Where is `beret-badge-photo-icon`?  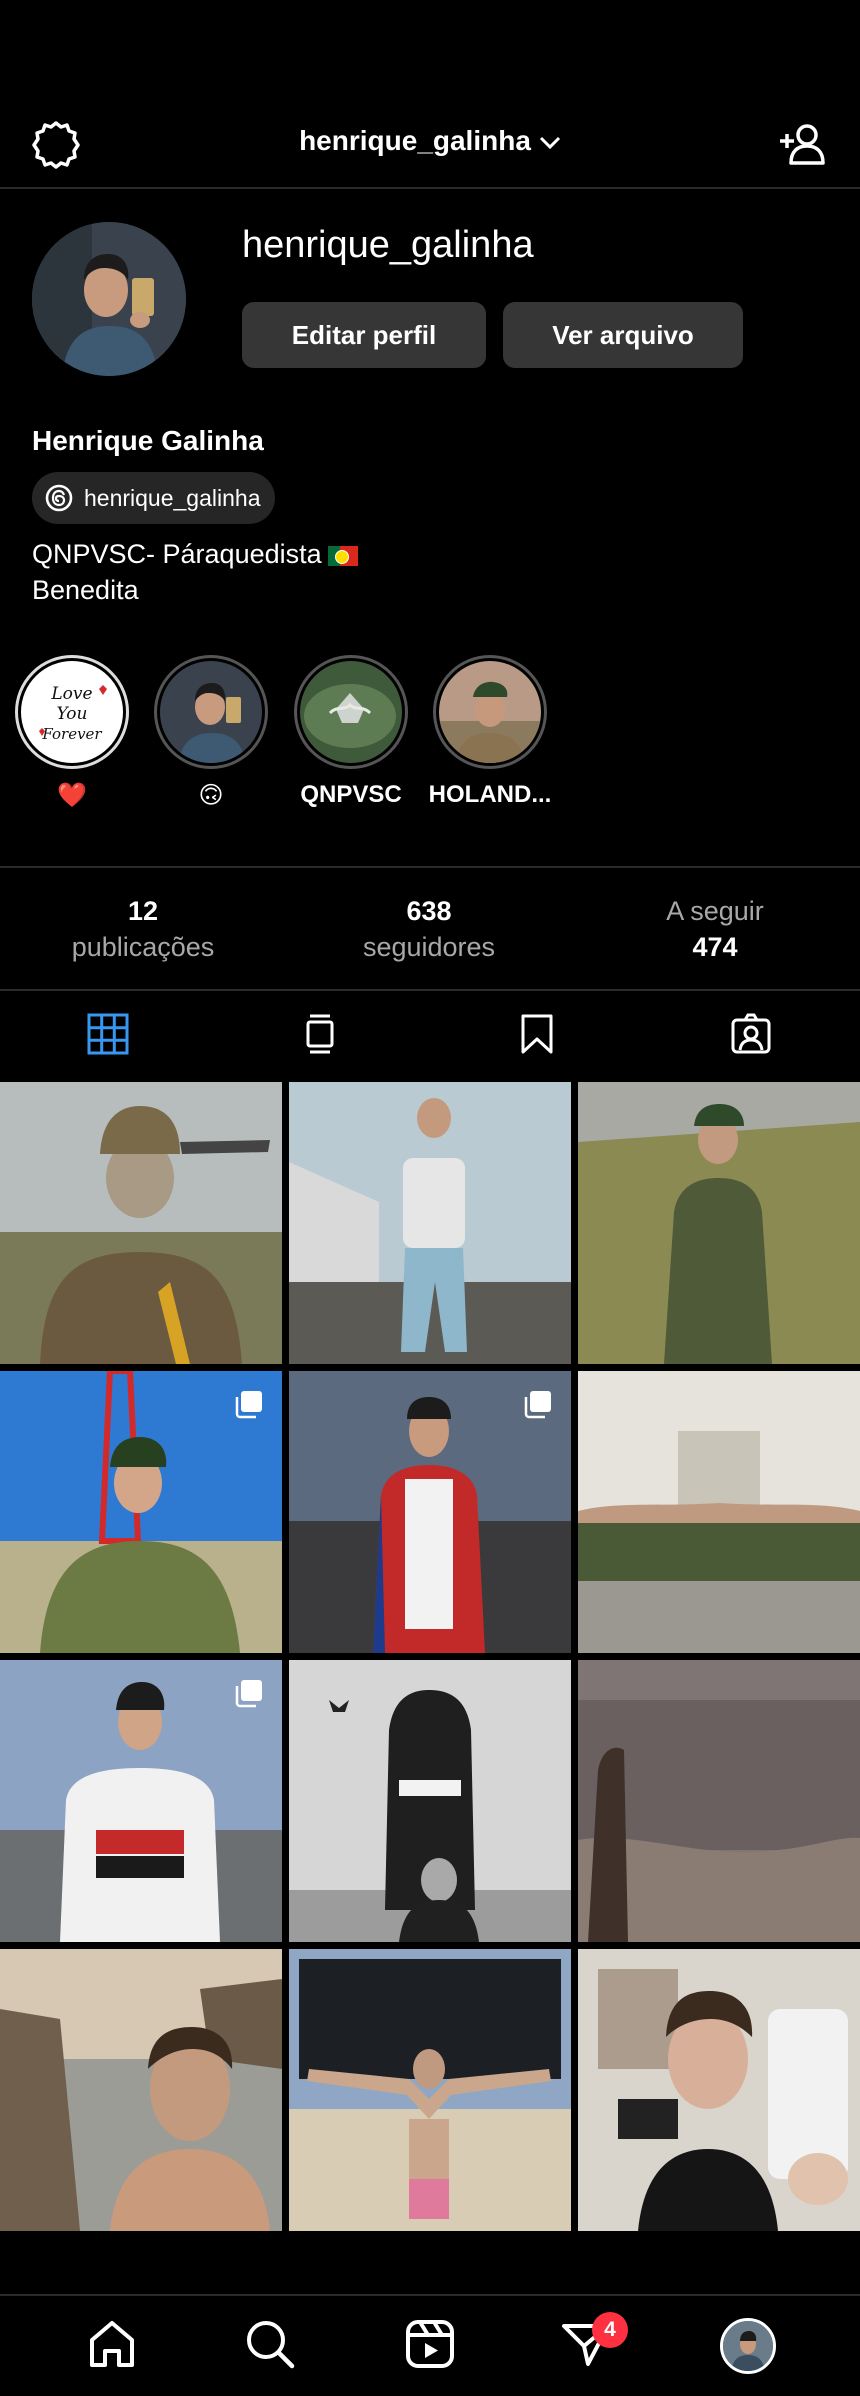 beret-badge-photo-icon is located at coordinates (351, 712).